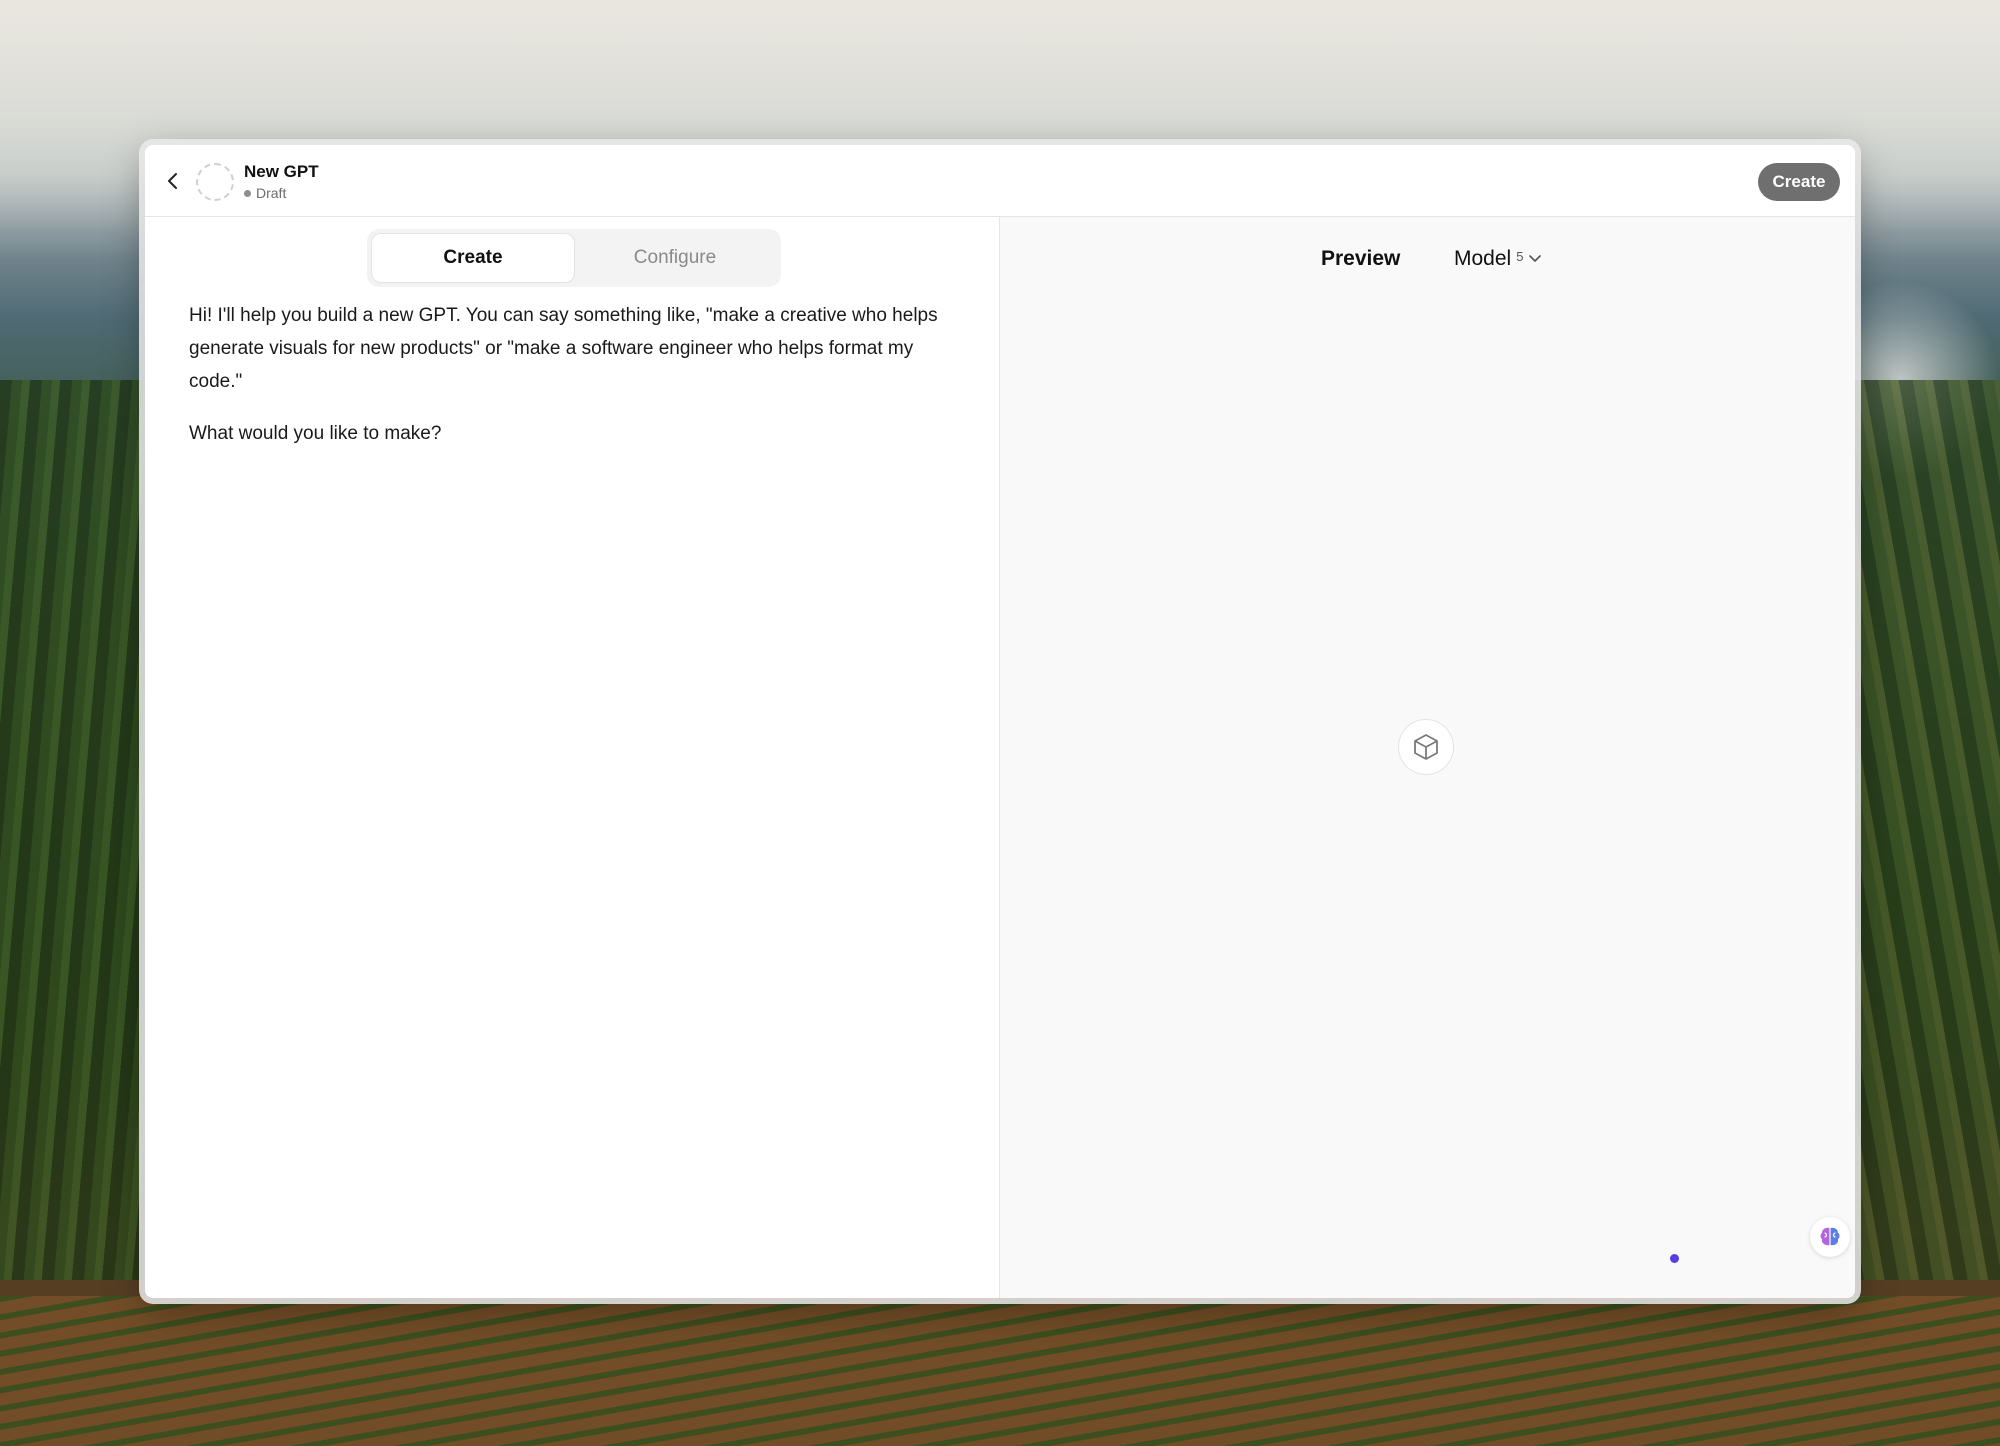 The height and width of the screenshot is (1446, 2000). I want to click on back-button, so click(173, 181).